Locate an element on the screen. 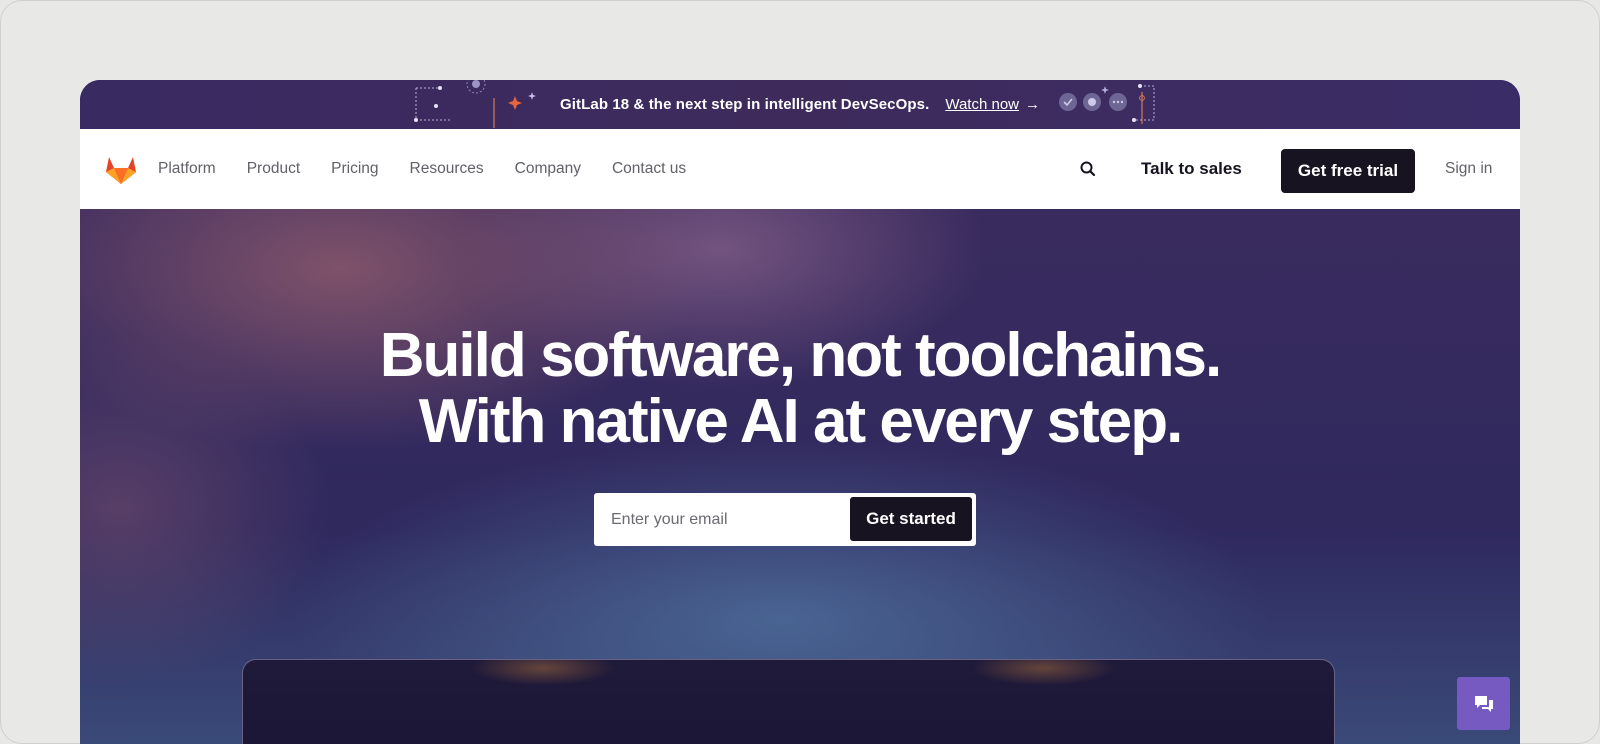 The width and height of the screenshot is (1600, 744). nav-link-platform: Platform is located at coordinates (187, 169).